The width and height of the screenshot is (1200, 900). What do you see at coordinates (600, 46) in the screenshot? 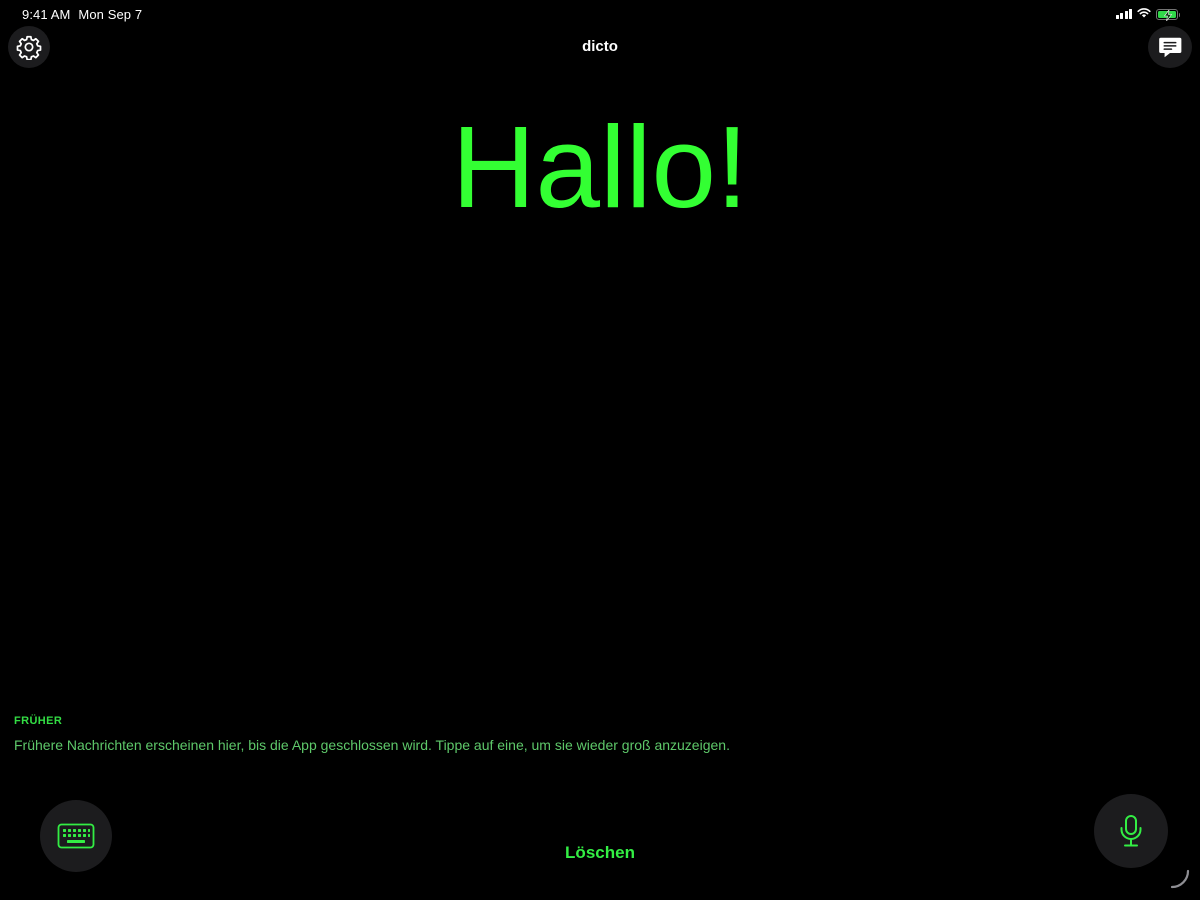
I see `app-title: dicto` at bounding box center [600, 46].